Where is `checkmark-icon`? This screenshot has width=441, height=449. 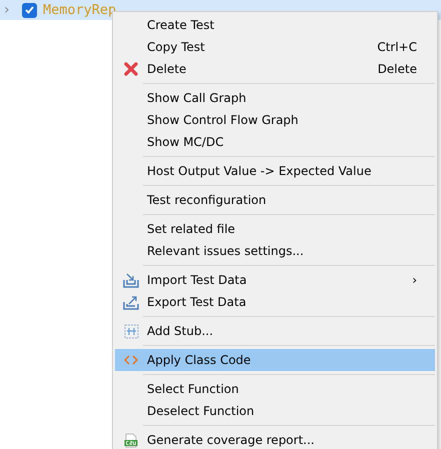
checkmark-icon is located at coordinates (29, 10).